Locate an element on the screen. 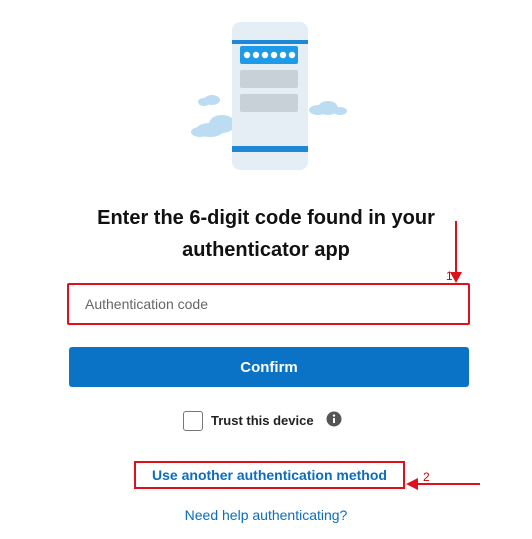 The image size is (532, 539). annotation-marker-2: 2 is located at coordinates (426, 477).